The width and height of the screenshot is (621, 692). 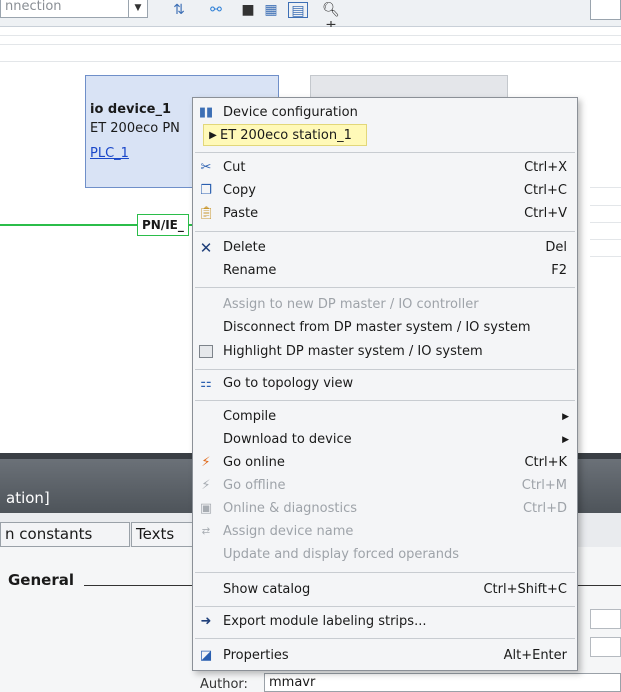 I want to click on menu-item-online-diagnostics: ▣ Online & diagnostics Ctrl+D, so click(x=385, y=509).